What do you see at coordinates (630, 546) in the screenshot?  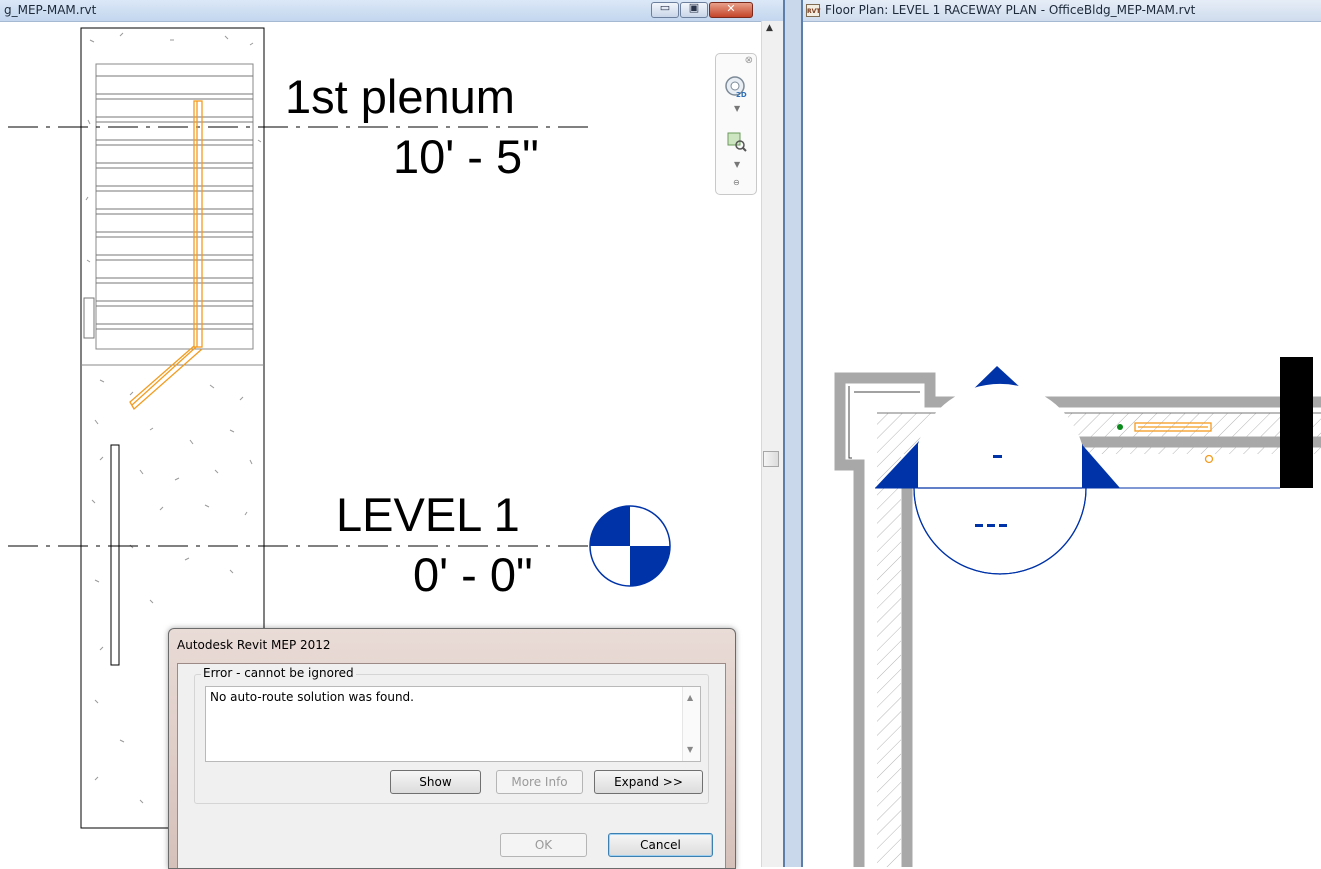 I see `level-head-marker` at bounding box center [630, 546].